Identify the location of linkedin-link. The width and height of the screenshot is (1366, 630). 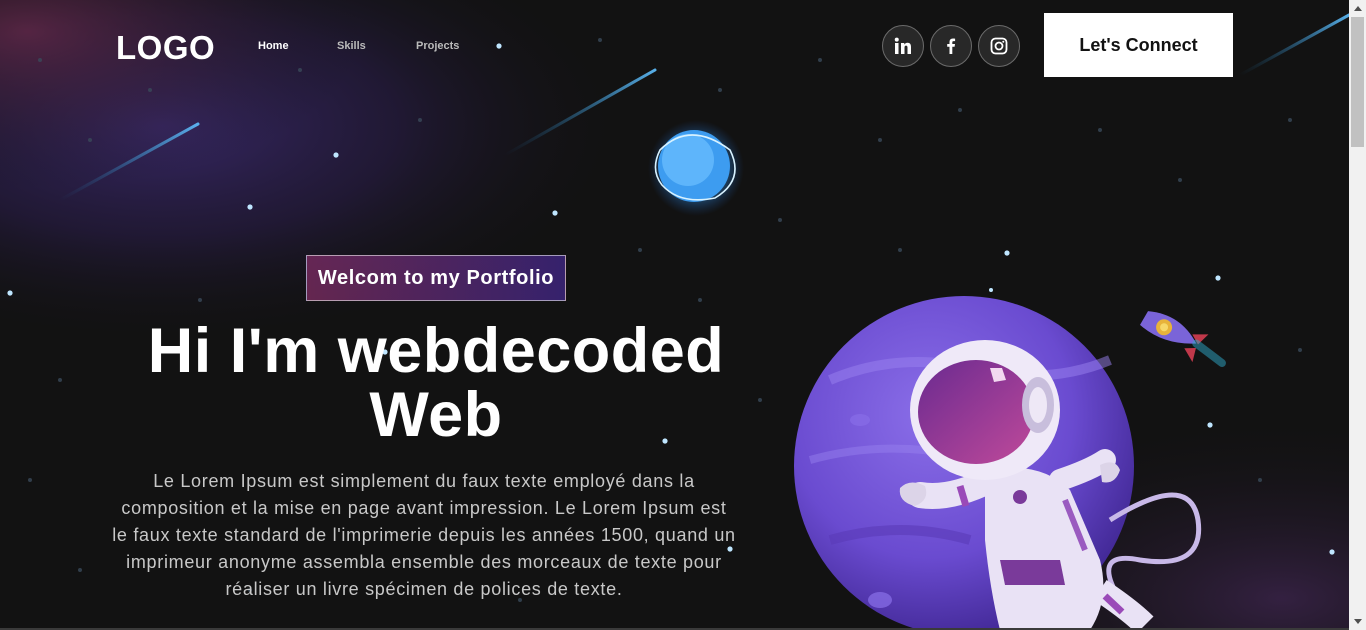
(903, 46).